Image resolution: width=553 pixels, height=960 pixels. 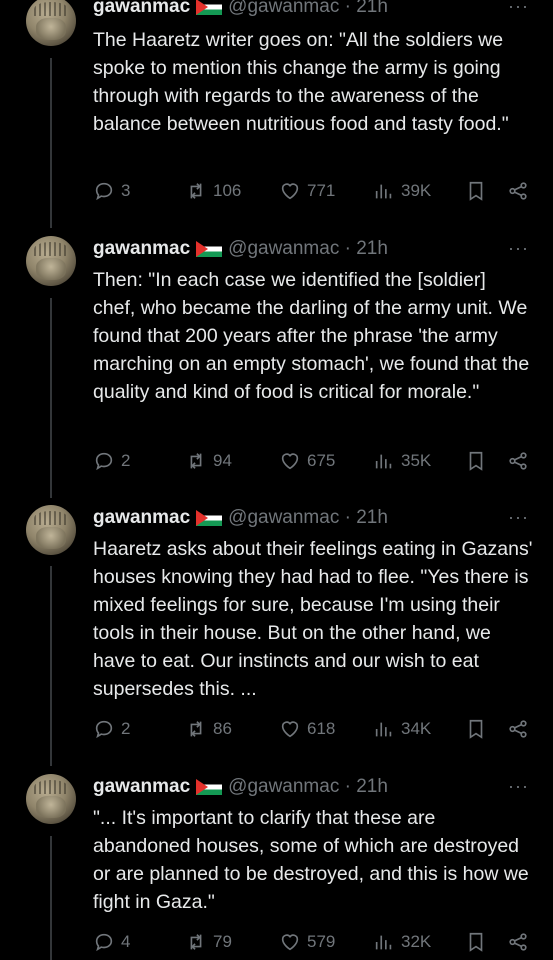 I want to click on like-button: 771, so click(x=307, y=191).